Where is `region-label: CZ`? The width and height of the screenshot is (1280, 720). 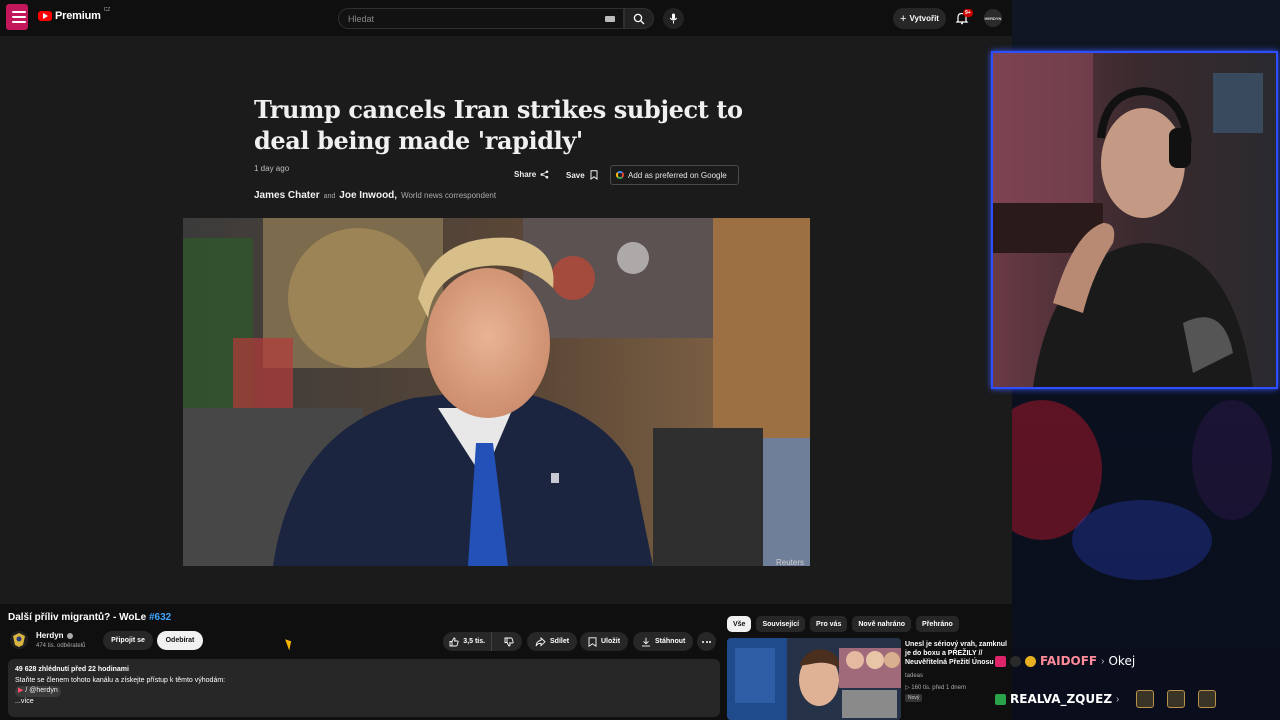
region-label: CZ is located at coordinates (107, 10).